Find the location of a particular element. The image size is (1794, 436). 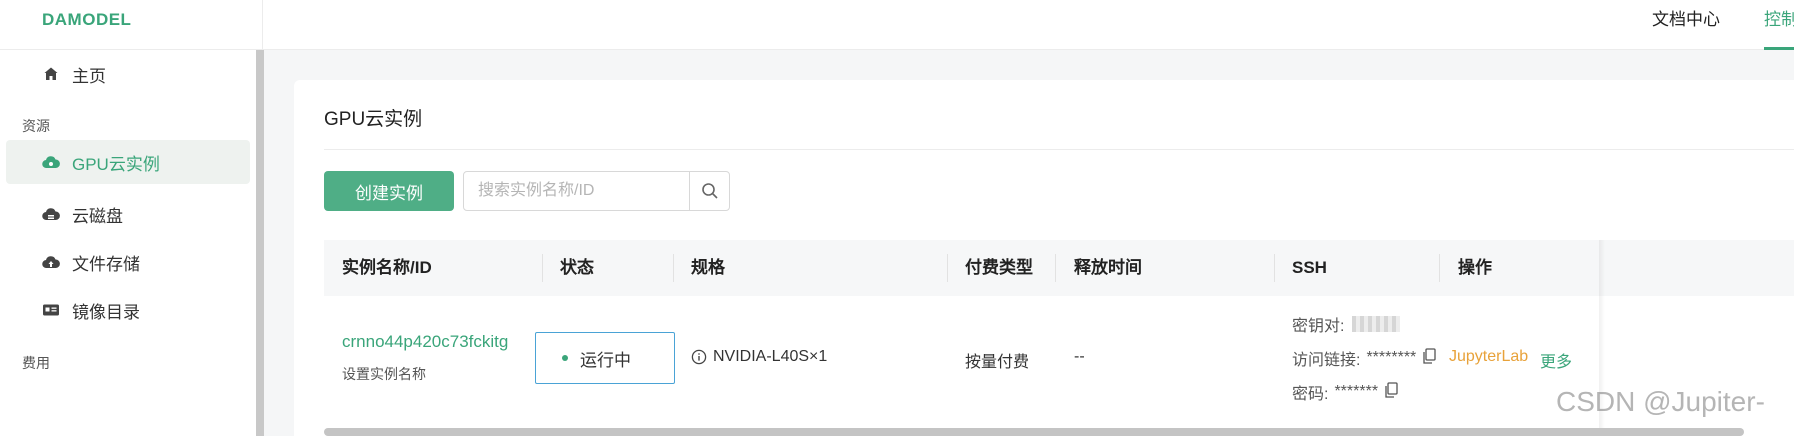

spec-cell: NVIDIA-L40S×1 is located at coordinates (759, 357).